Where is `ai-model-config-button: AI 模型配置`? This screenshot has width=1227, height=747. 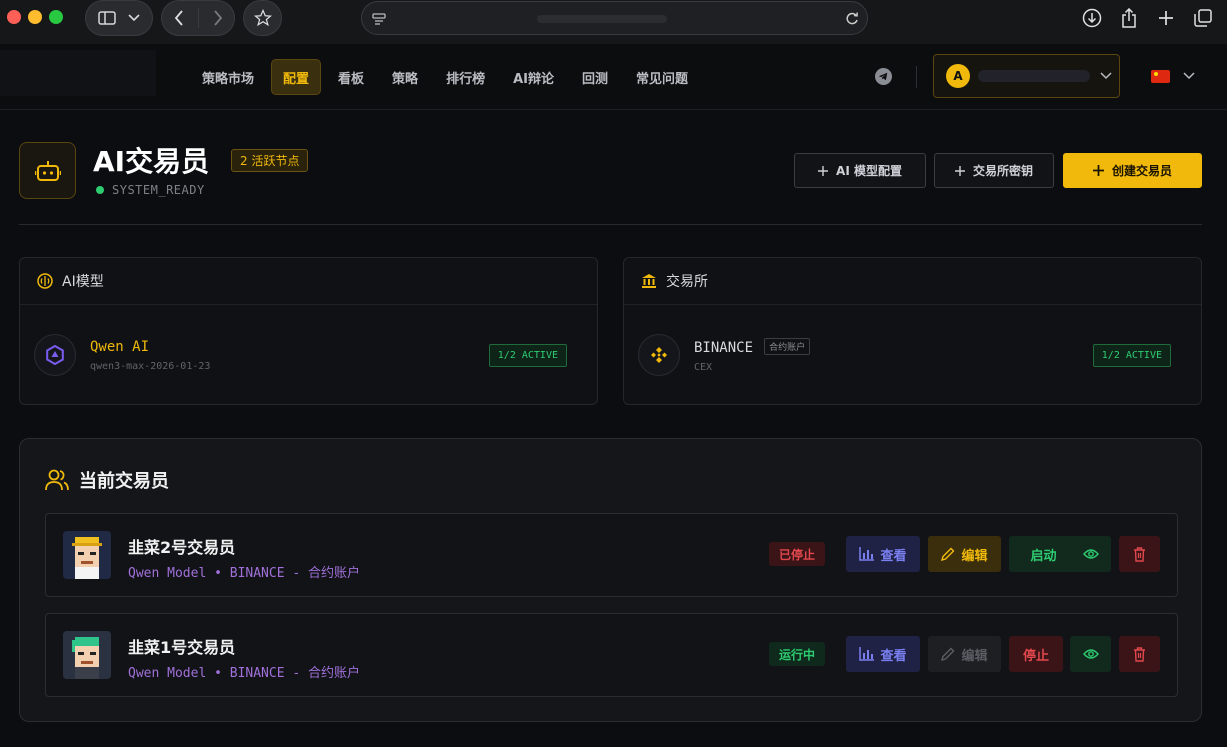
ai-model-config-button: AI 模型配置 is located at coordinates (860, 170).